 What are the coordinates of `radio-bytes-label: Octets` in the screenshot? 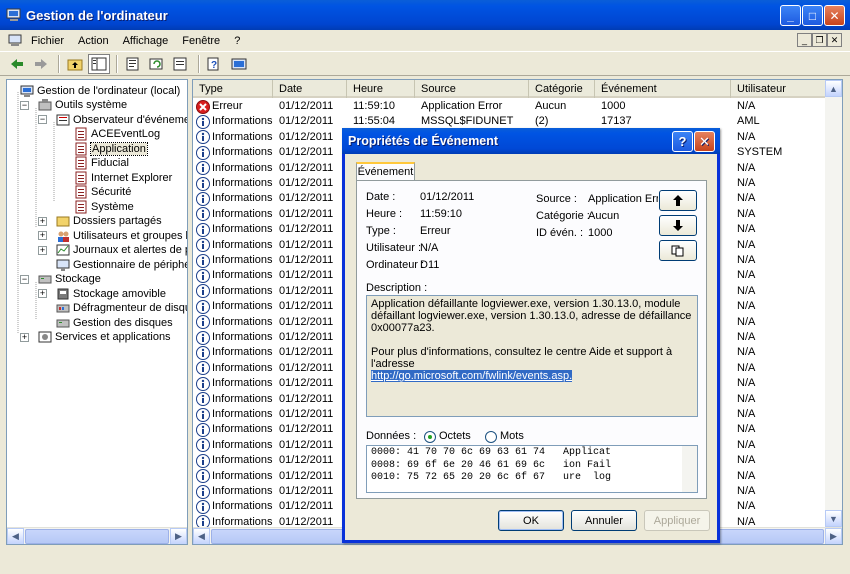 It's located at (455, 436).